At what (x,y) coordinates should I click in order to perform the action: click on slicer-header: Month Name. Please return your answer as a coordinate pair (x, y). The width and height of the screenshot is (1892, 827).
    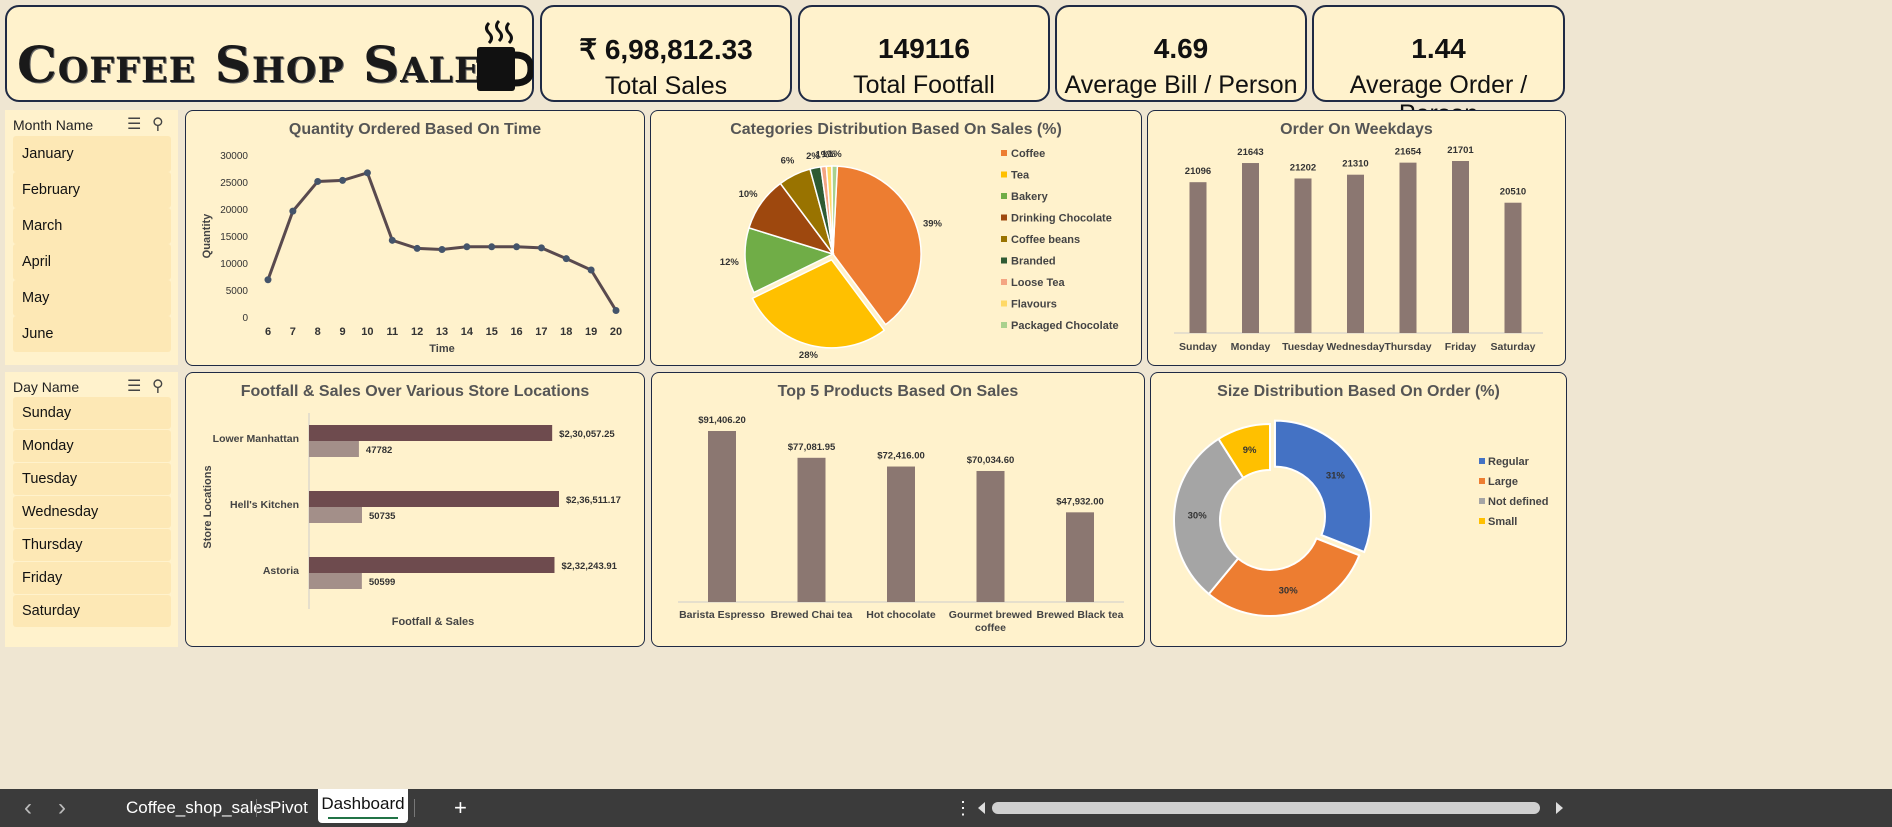
    Looking at the image, I should click on (53, 125).